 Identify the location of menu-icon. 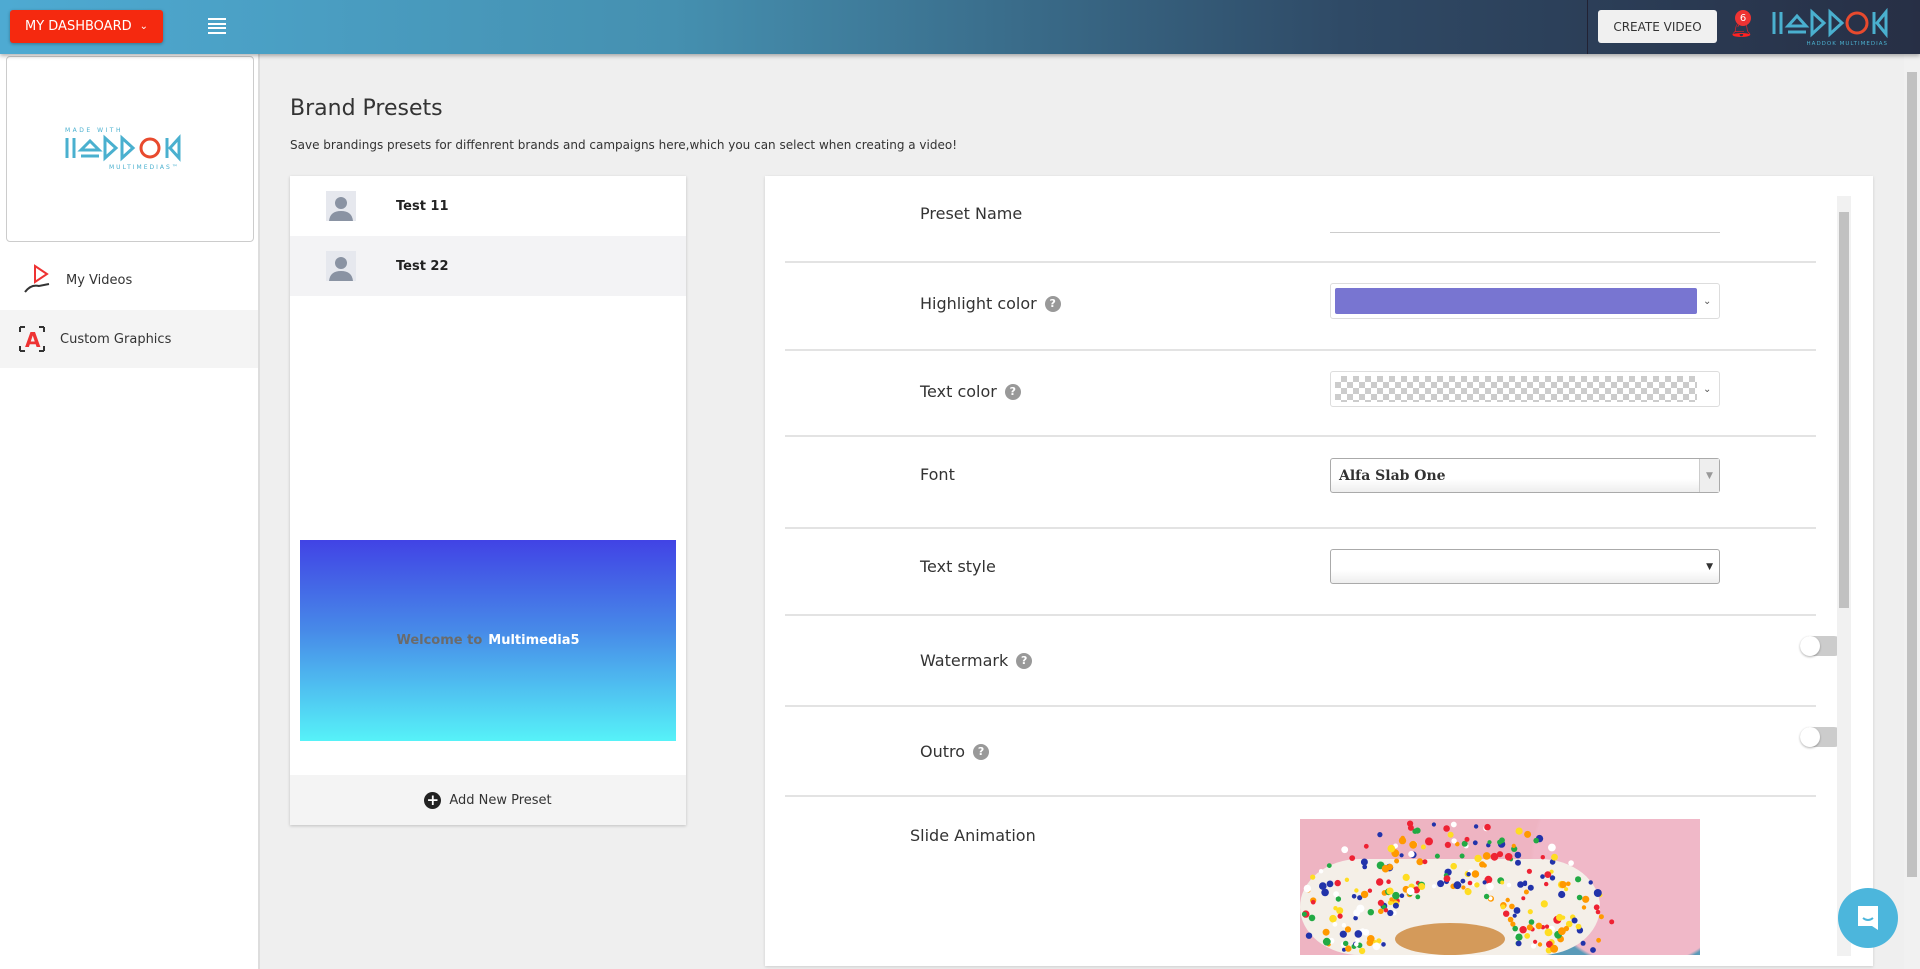
(217, 26).